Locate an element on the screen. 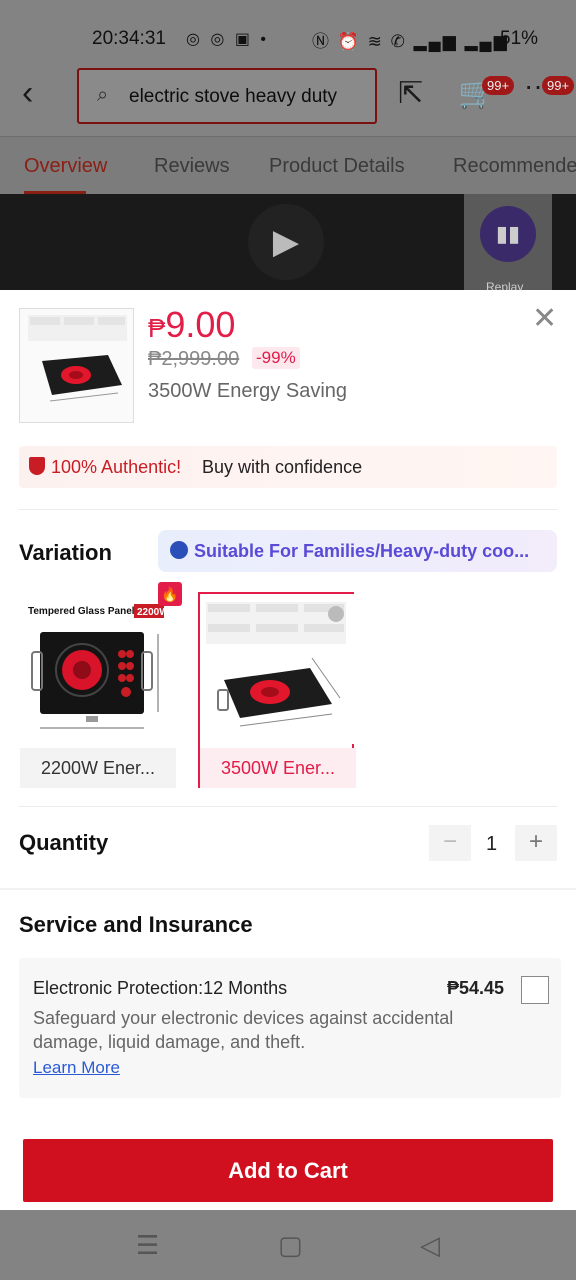 This screenshot has width=576, height=1280. current-price: ₱9.00 is located at coordinates (191, 325).